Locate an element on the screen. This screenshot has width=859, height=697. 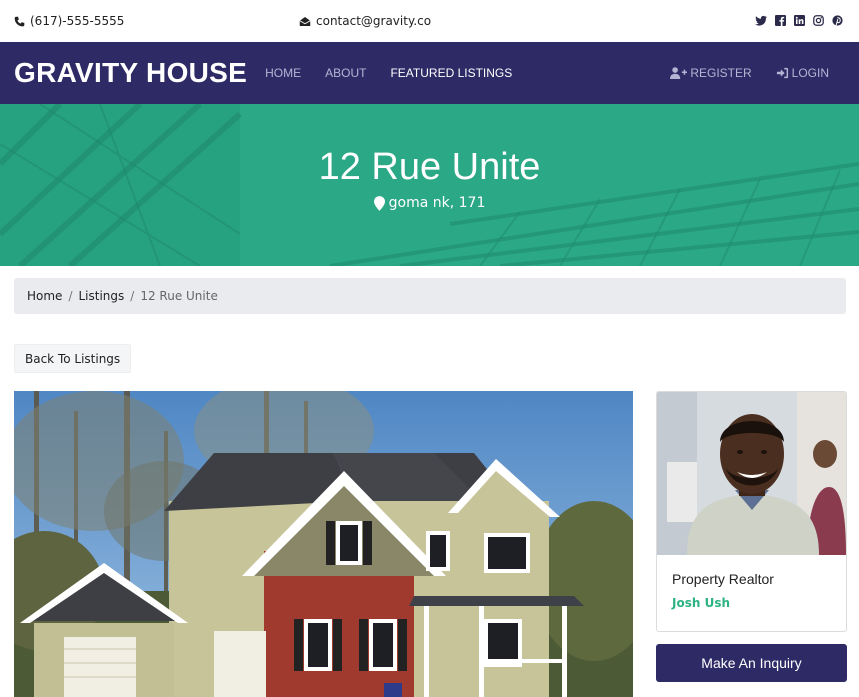
nav-about: ABOUT is located at coordinates (345, 73).